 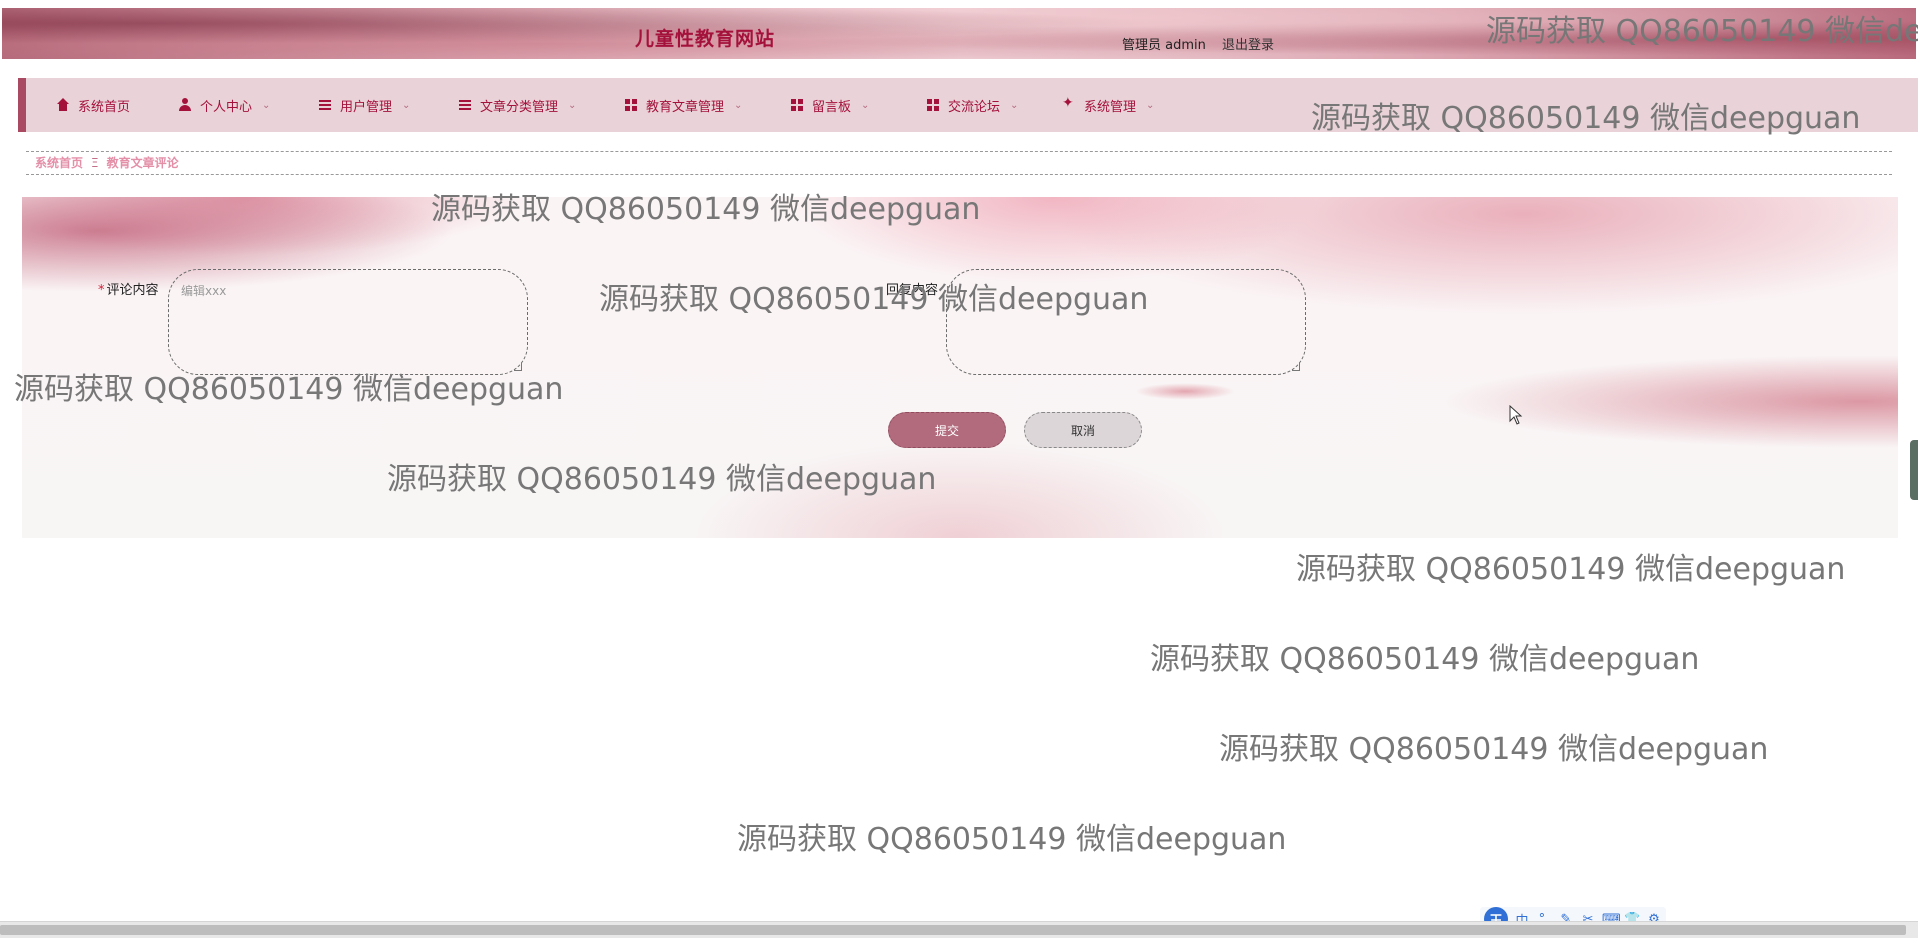 What do you see at coordinates (1083, 430) in the screenshot?
I see `cancel-button: 取消` at bounding box center [1083, 430].